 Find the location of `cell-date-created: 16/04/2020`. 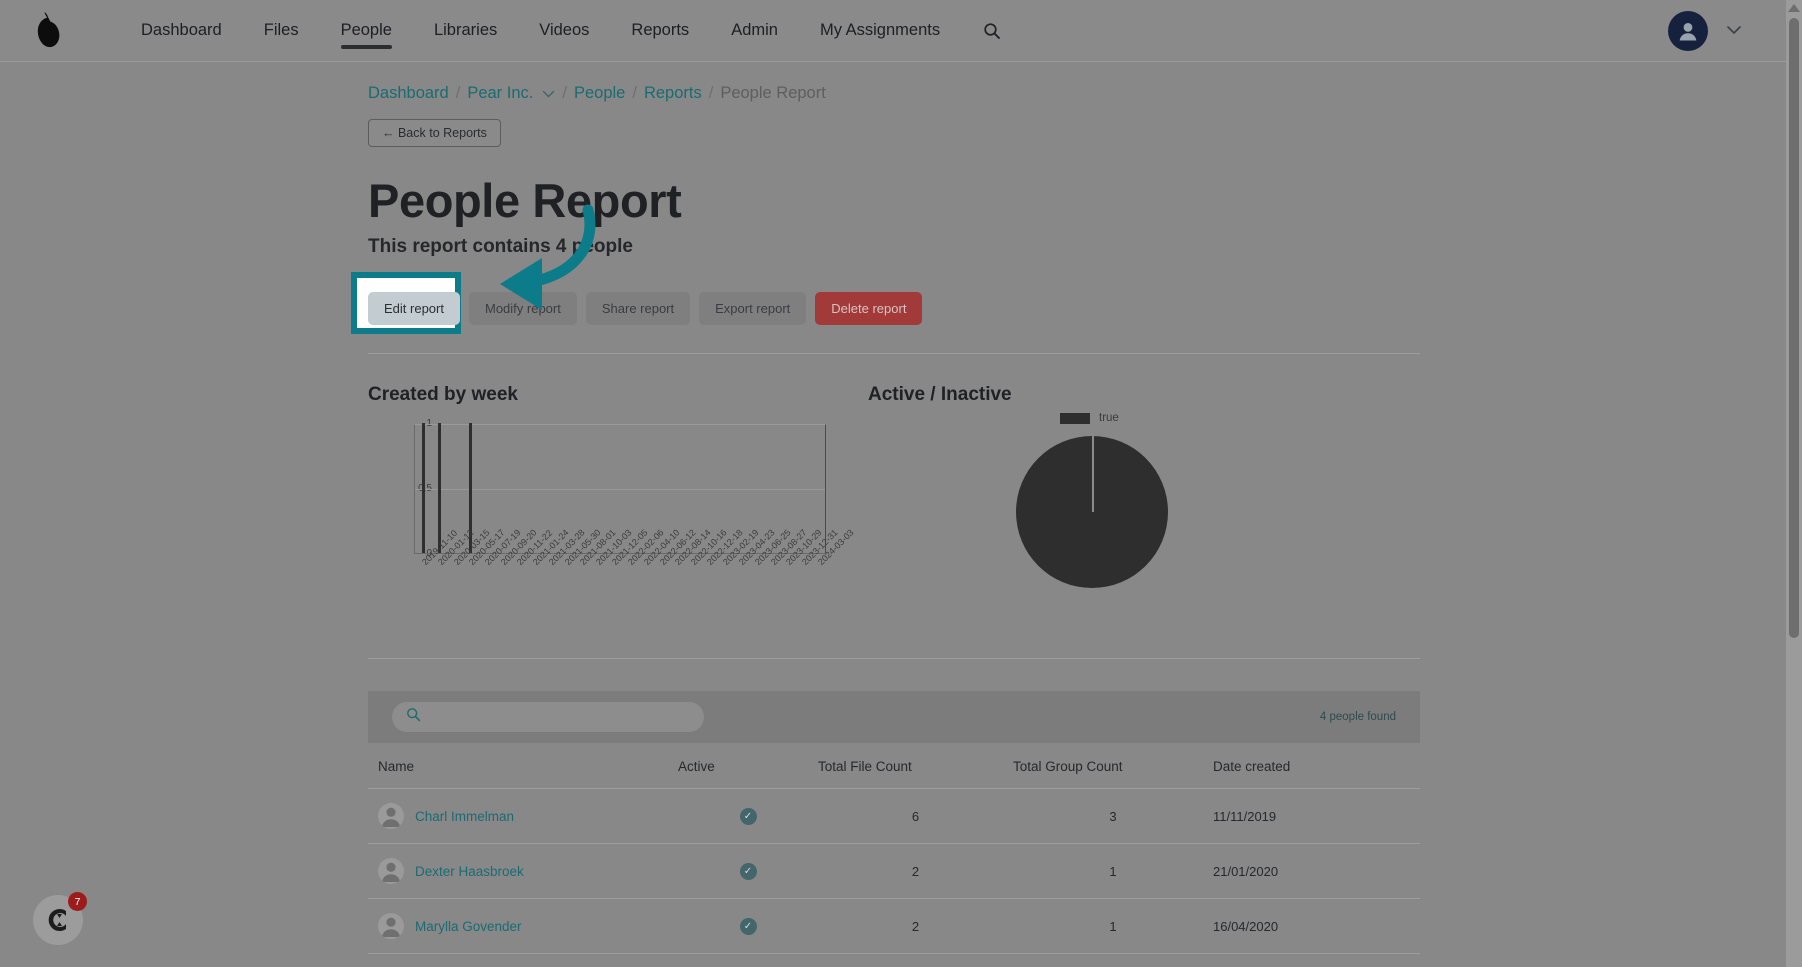

cell-date-created: 16/04/2020 is located at coordinates (1246, 926).